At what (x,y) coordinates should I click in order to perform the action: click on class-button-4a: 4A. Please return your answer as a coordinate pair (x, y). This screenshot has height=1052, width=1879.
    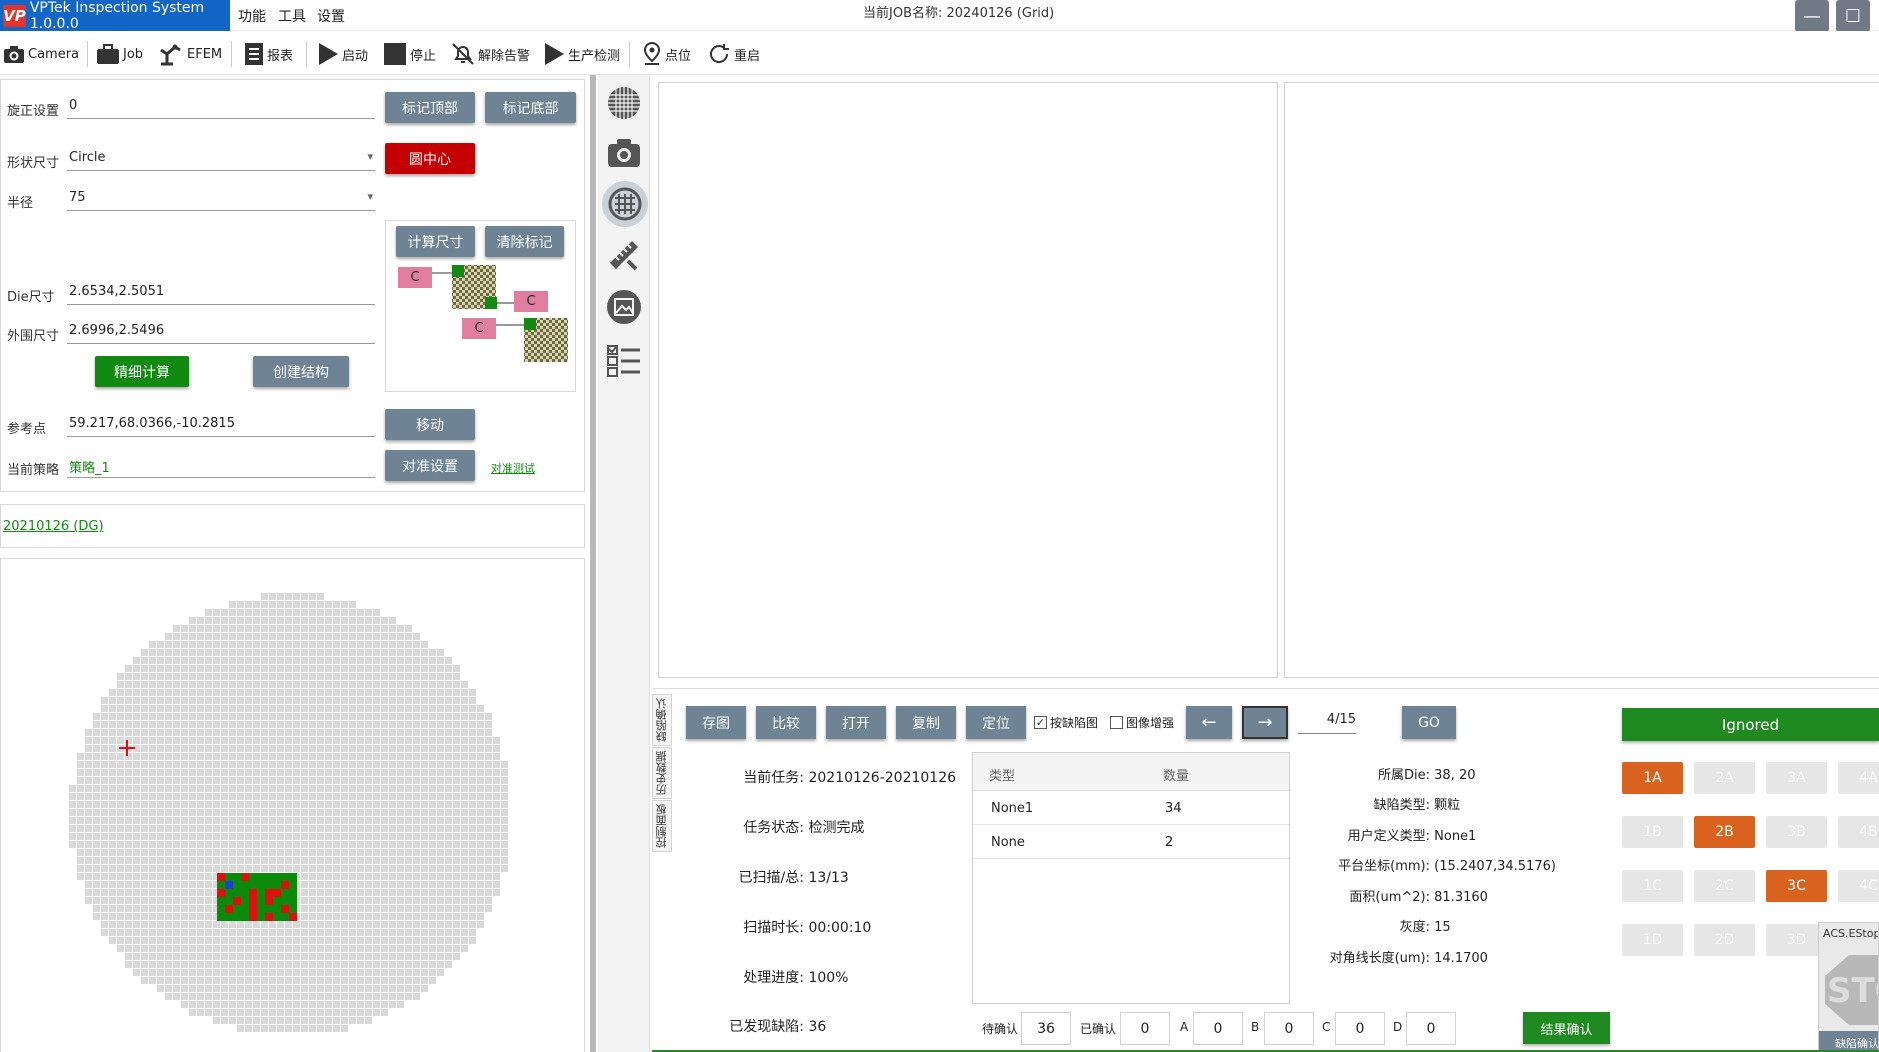
    Looking at the image, I should click on (1858, 778).